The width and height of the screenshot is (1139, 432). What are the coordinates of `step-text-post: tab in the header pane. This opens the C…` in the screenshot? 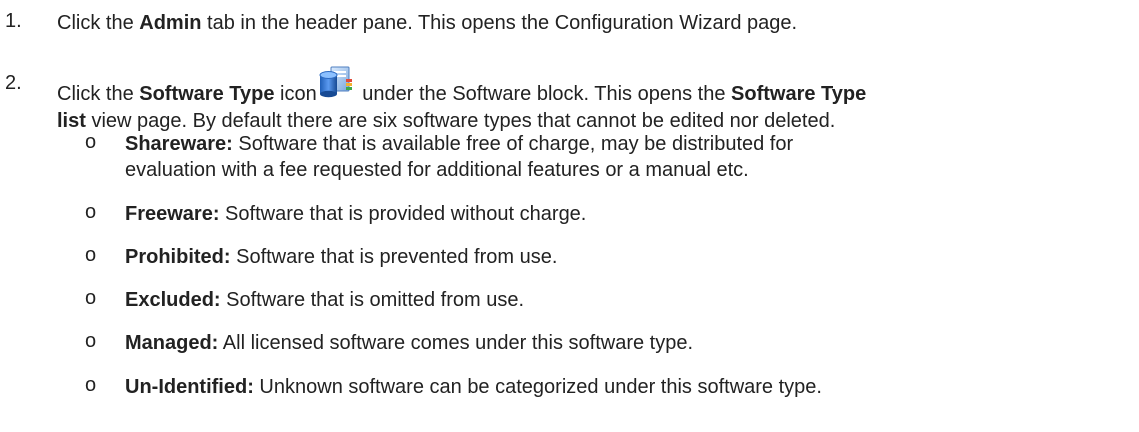 It's located at (499, 23).